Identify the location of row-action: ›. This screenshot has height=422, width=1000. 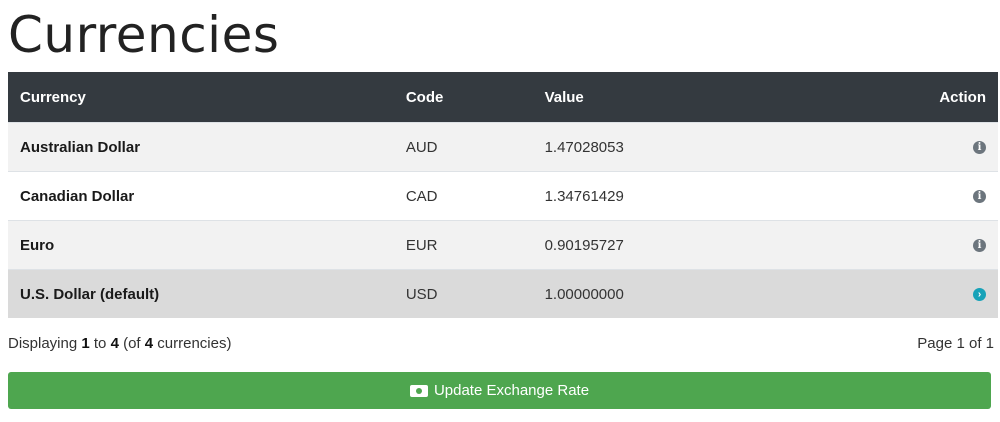
(926, 293).